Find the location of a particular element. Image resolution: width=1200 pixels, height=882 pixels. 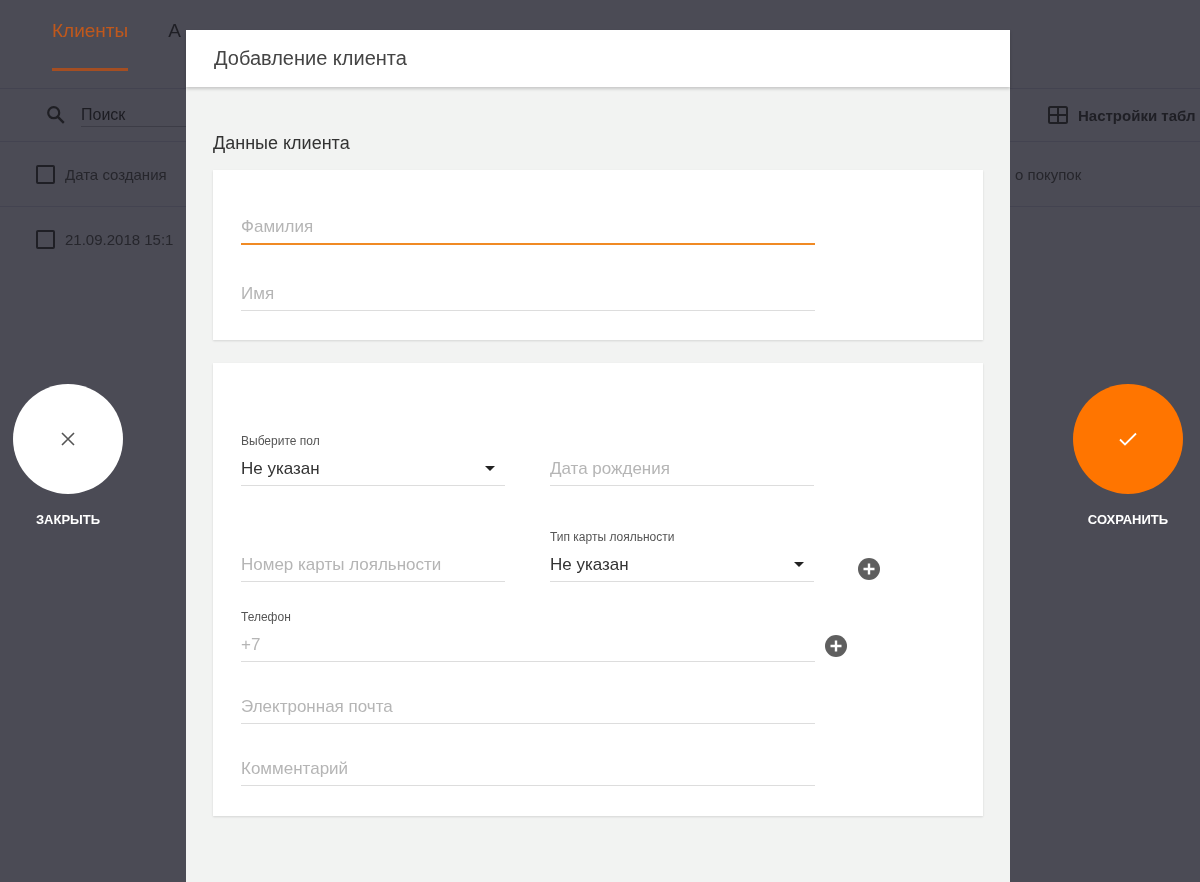

search-icon is located at coordinates (56, 115).